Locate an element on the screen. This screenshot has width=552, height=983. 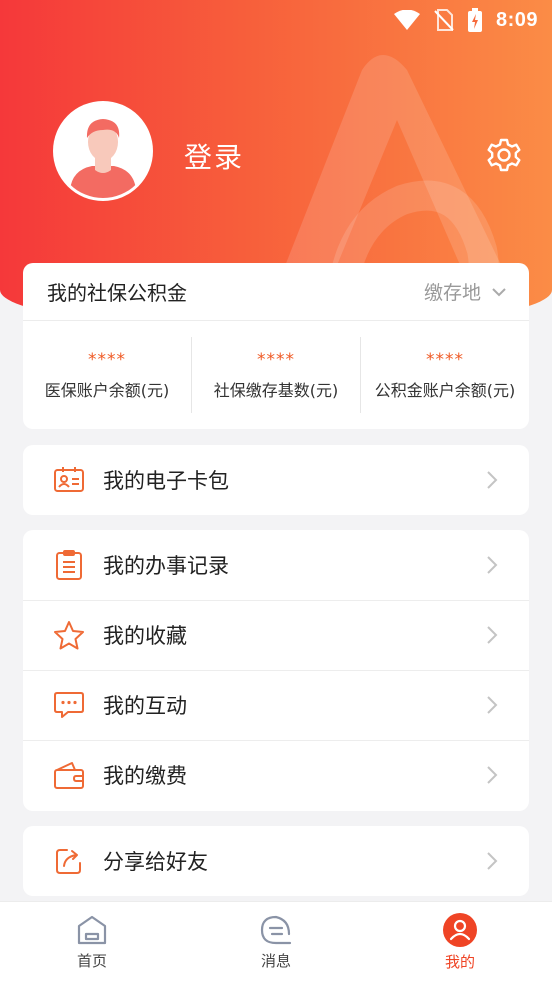
tab-label: 我的 is located at coordinates (459, 962).